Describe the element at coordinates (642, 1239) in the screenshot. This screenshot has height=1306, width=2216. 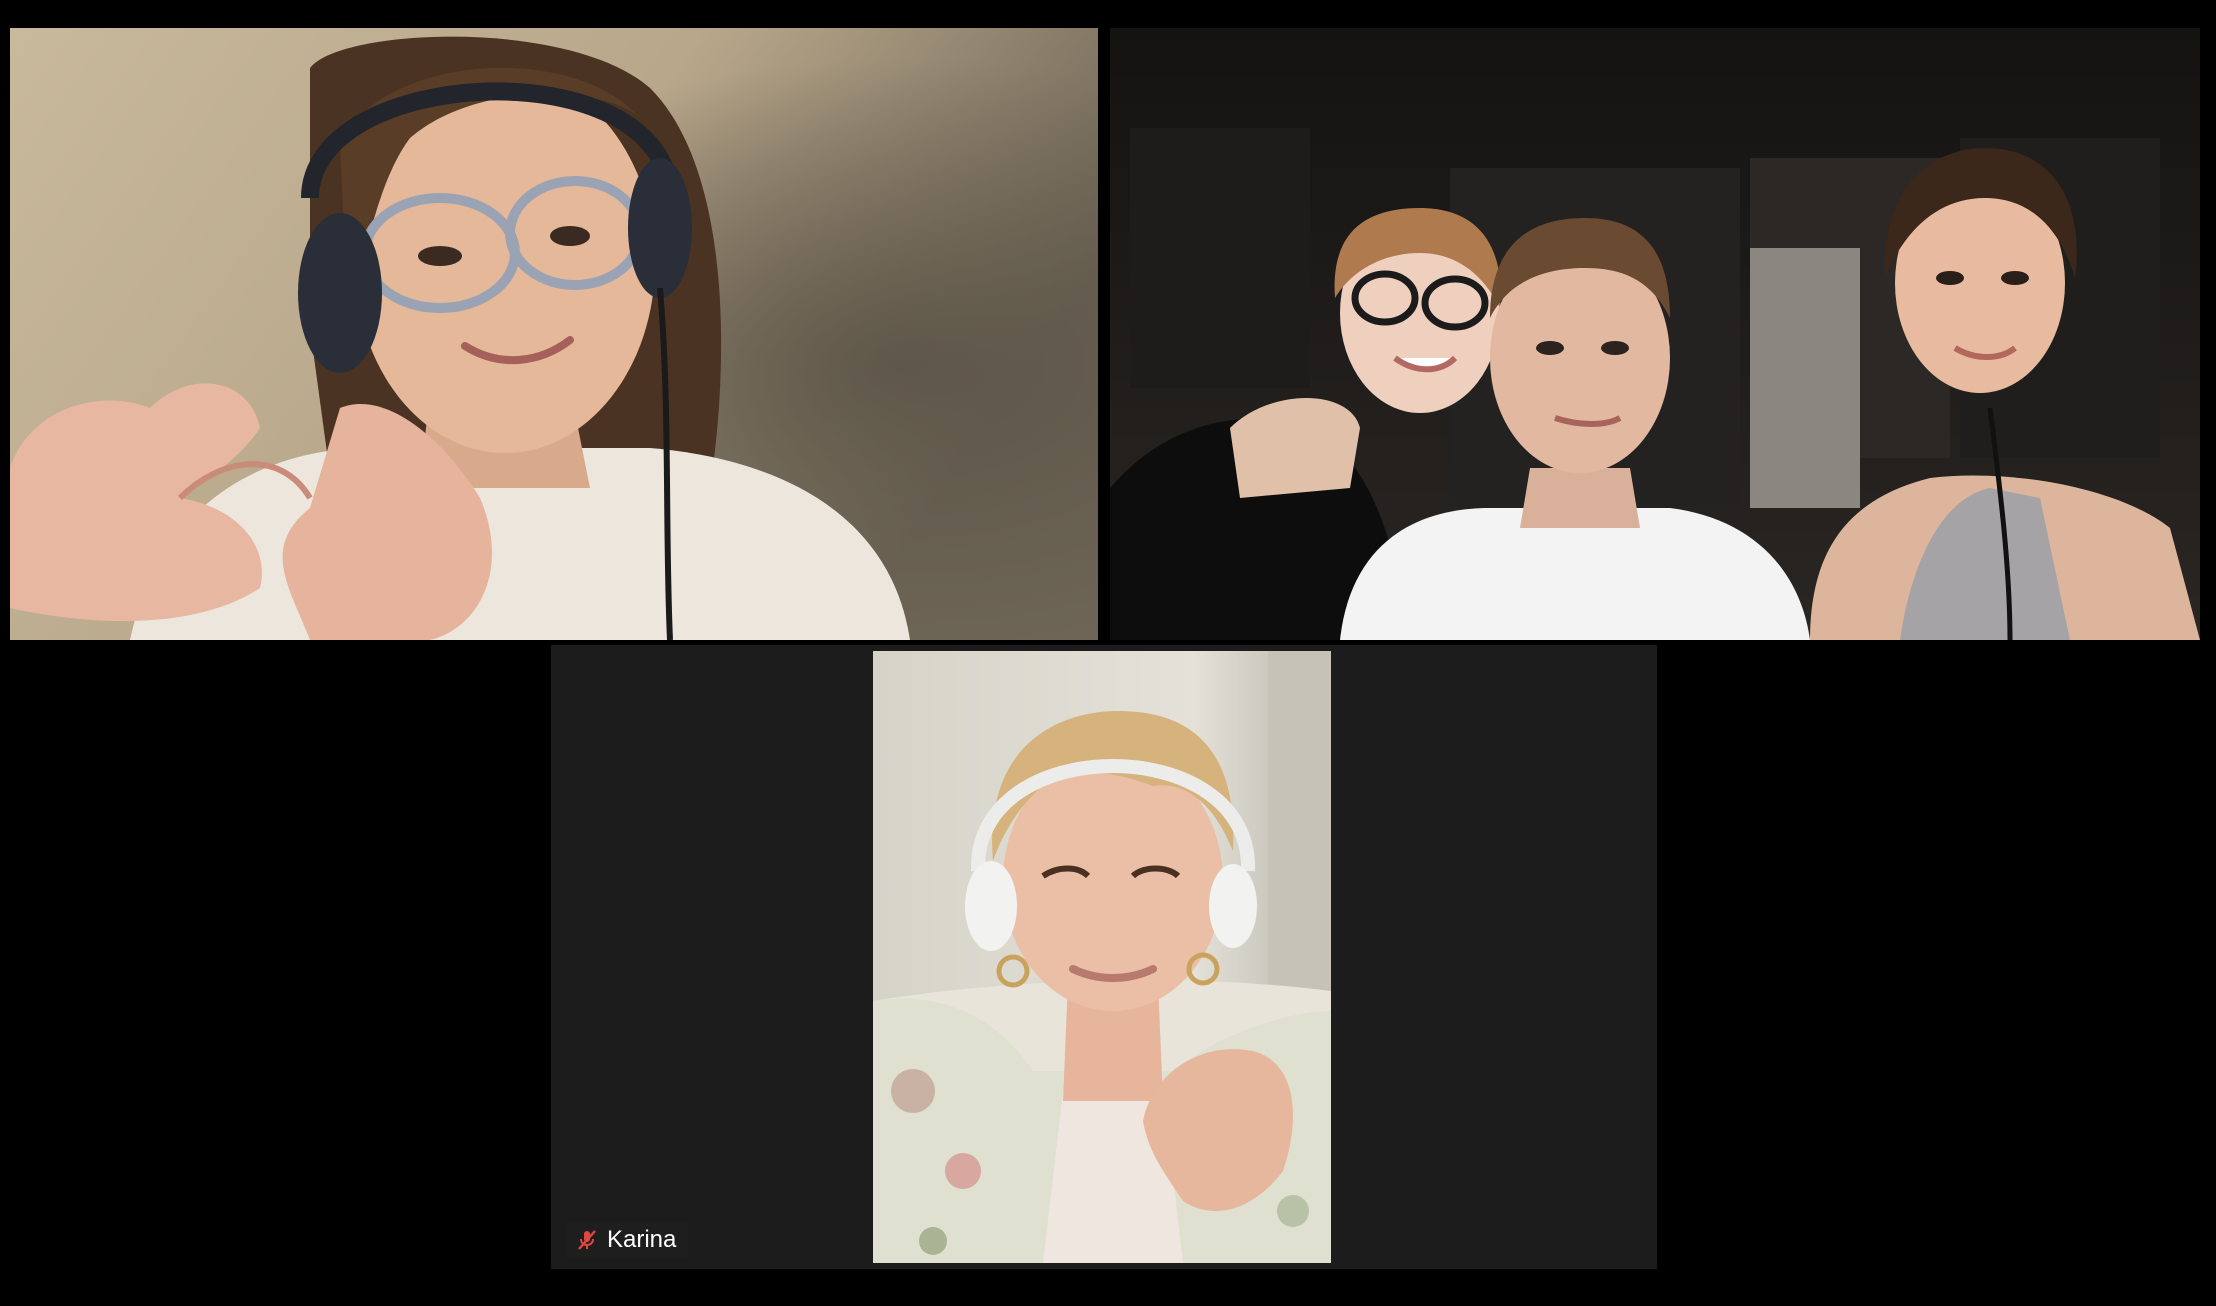
I see `participant-name: Karina` at that location.